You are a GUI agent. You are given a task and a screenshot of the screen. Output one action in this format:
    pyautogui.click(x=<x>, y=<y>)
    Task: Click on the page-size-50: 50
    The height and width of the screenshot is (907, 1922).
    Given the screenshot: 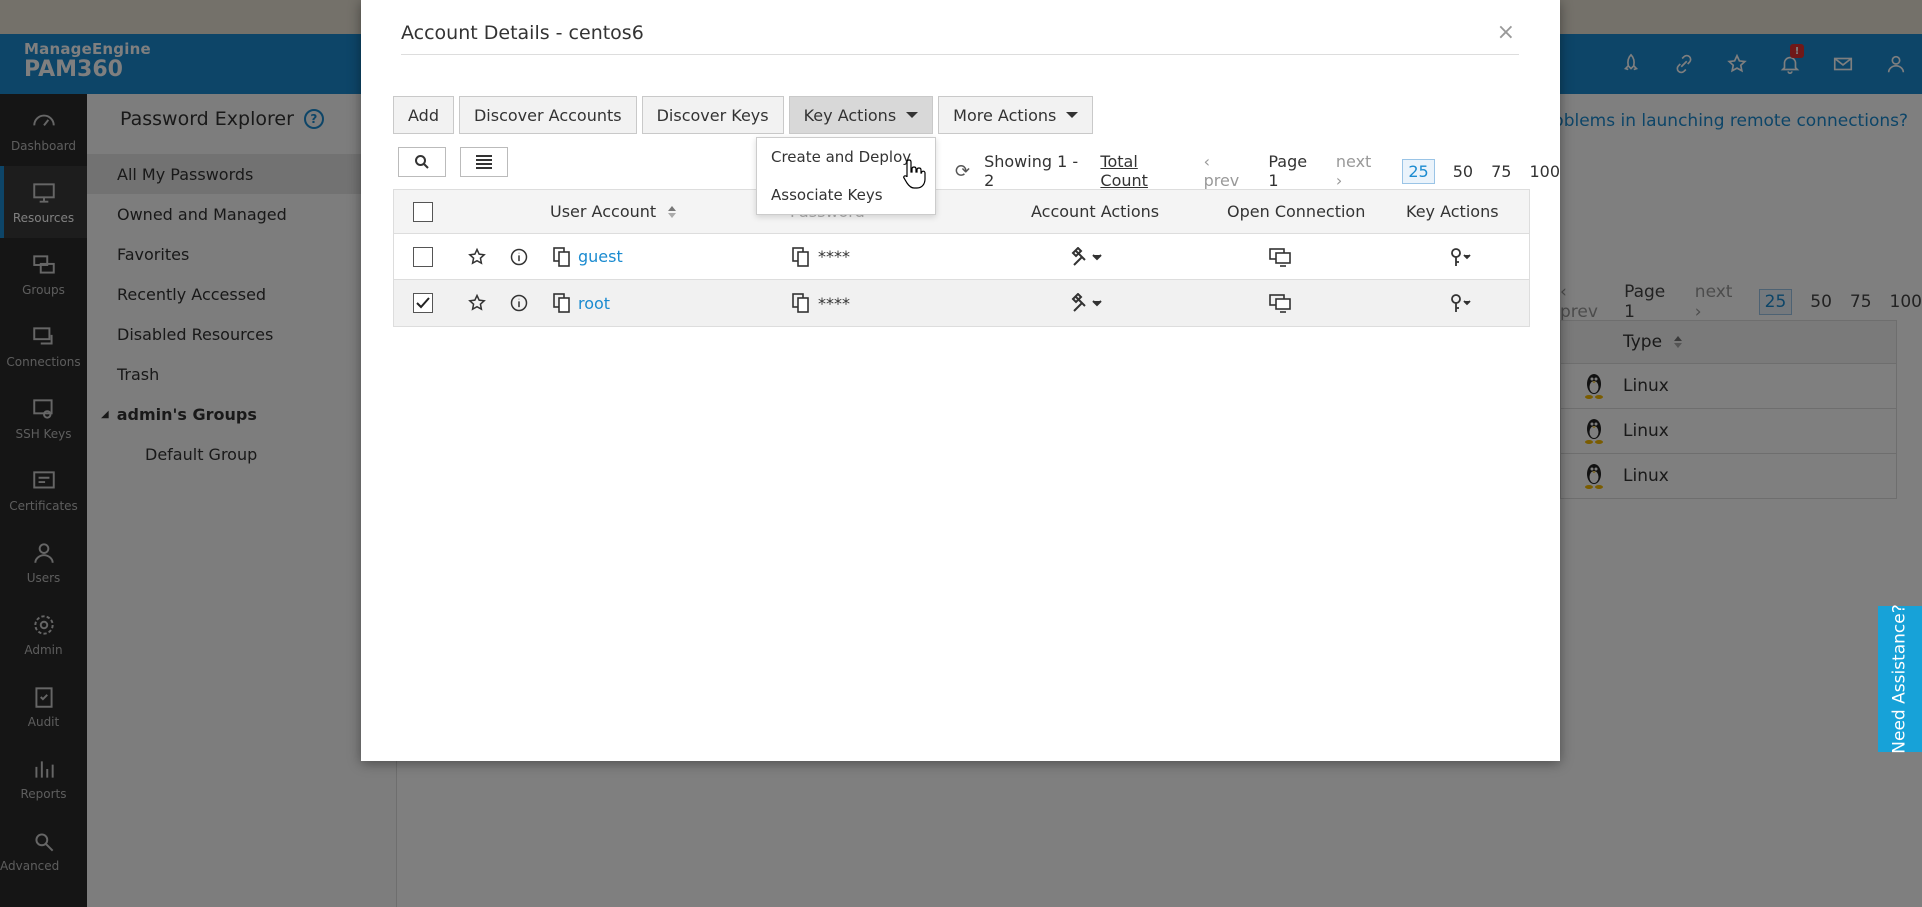 What is the action you would take?
    pyautogui.click(x=1463, y=171)
    